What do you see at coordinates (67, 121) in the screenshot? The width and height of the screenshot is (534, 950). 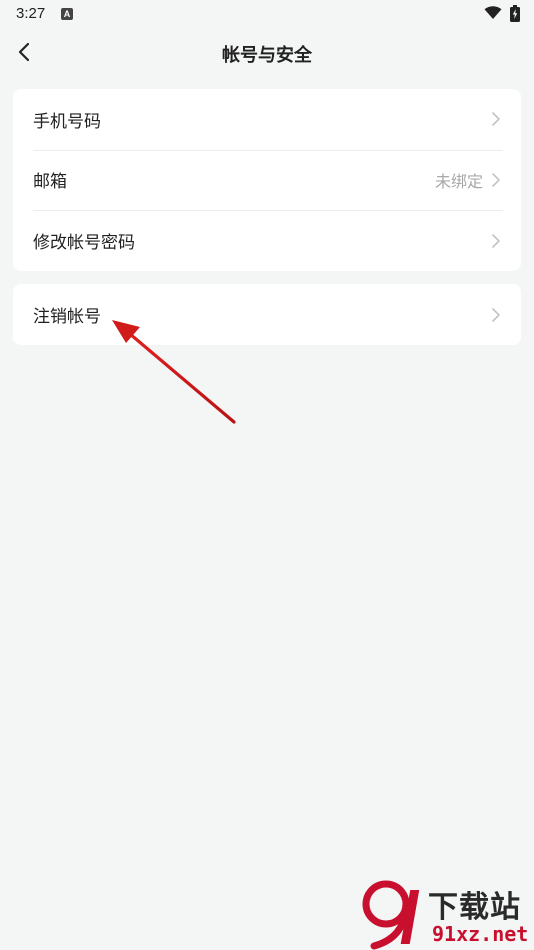 I see `row-label: 手机号码` at bounding box center [67, 121].